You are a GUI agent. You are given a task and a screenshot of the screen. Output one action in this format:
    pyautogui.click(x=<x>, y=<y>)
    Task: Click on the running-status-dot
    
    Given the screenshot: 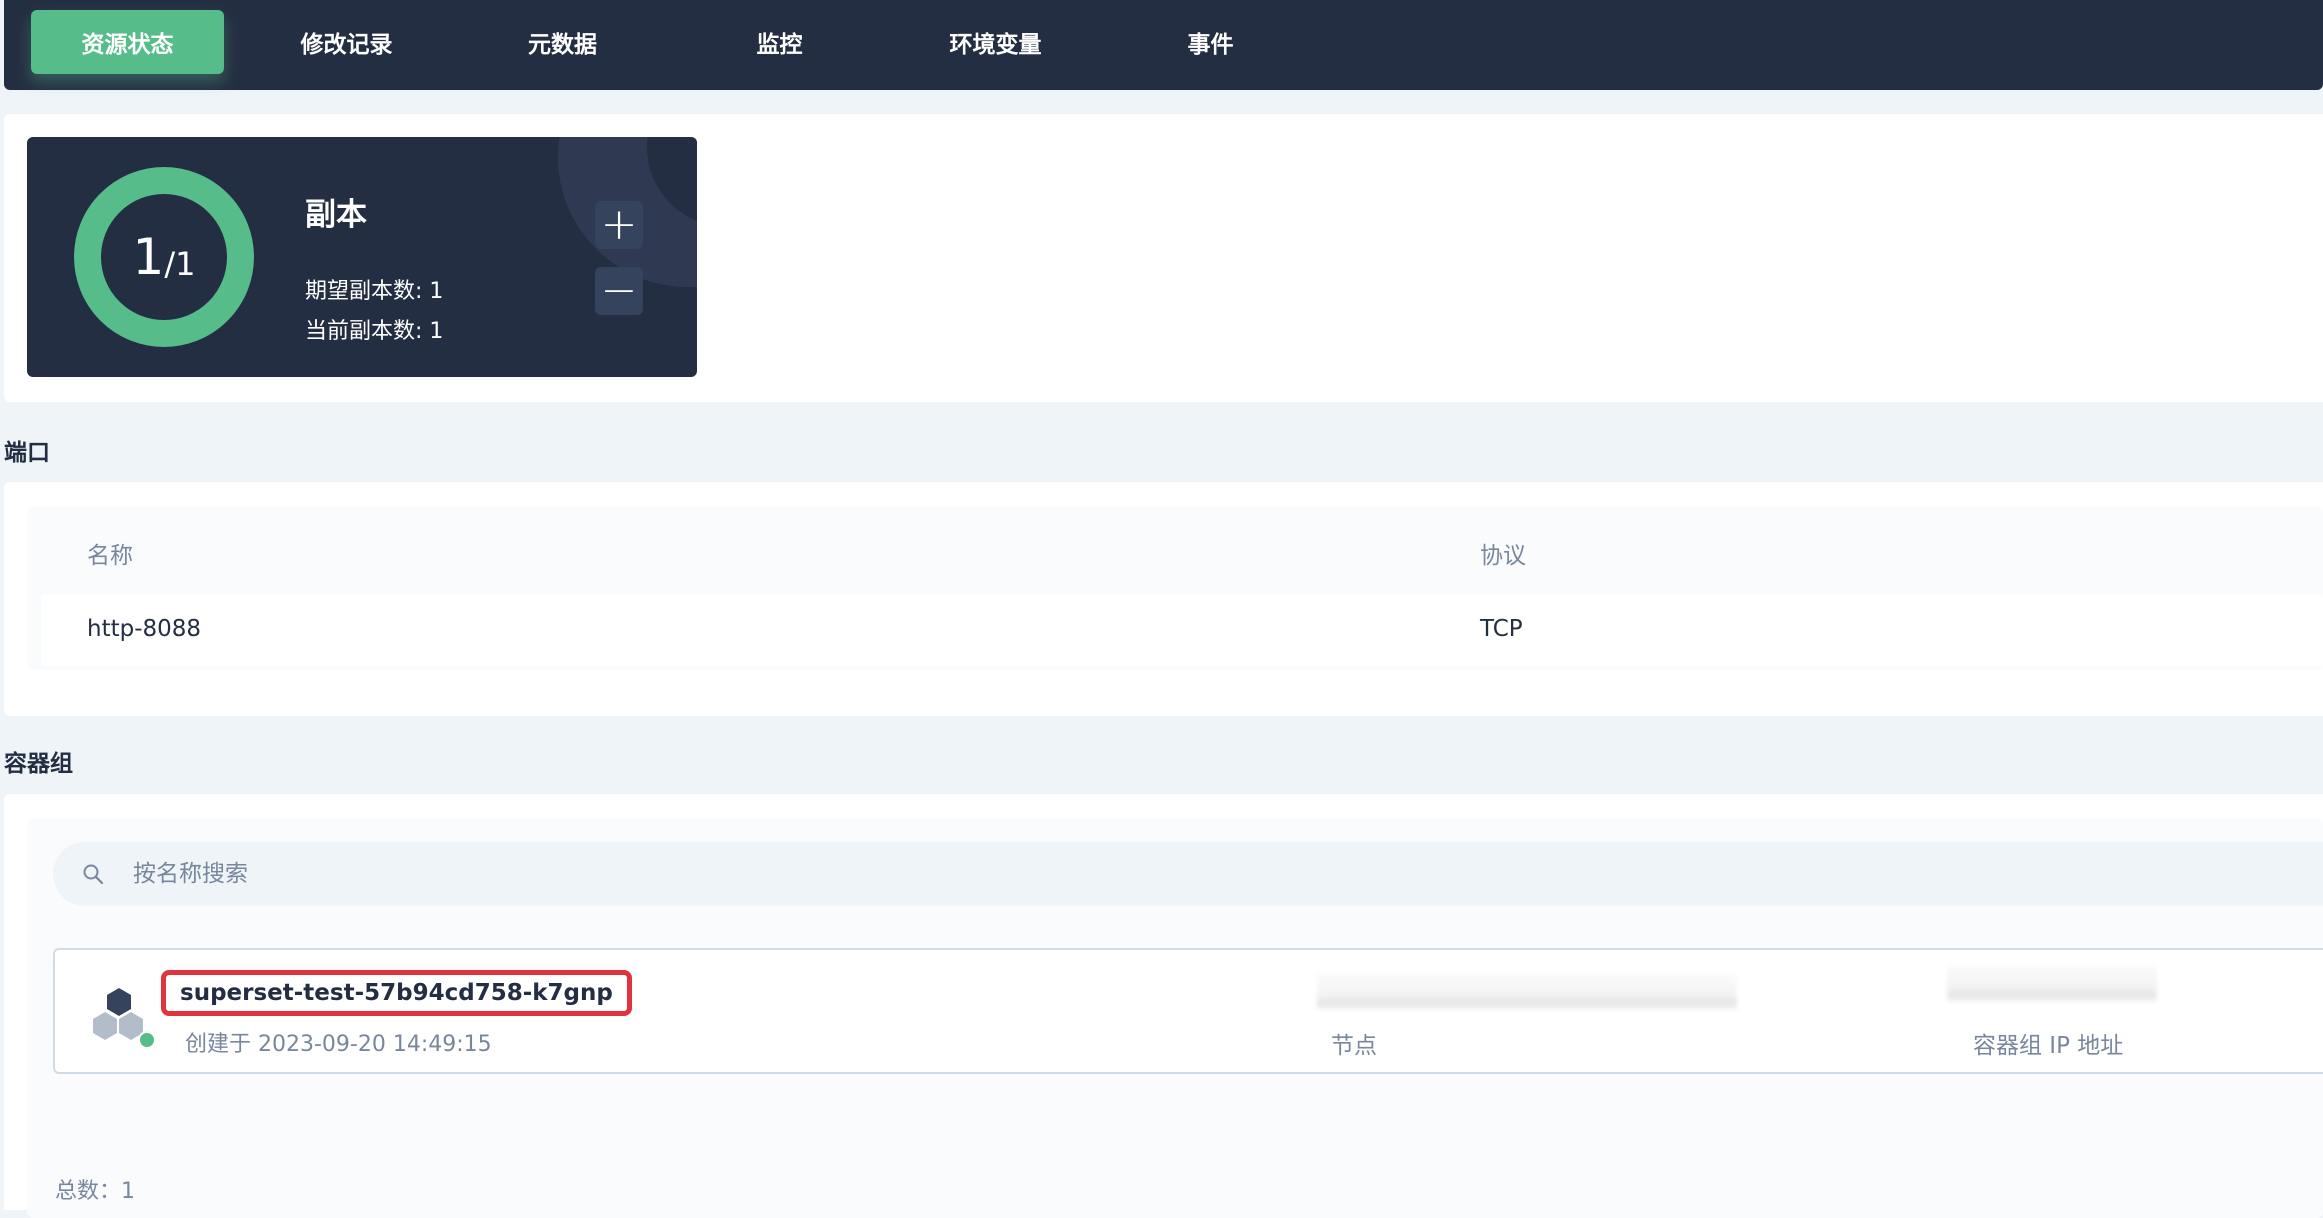 What is the action you would take?
    pyautogui.click(x=147, y=1040)
    